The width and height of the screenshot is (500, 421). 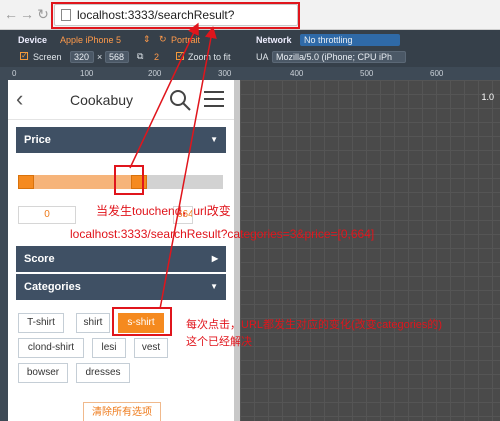 What do you see at coordinates (209, 57) in the screenshot?
I see `zoom-label: Zoom to fit` at bounding box center [209, 57].